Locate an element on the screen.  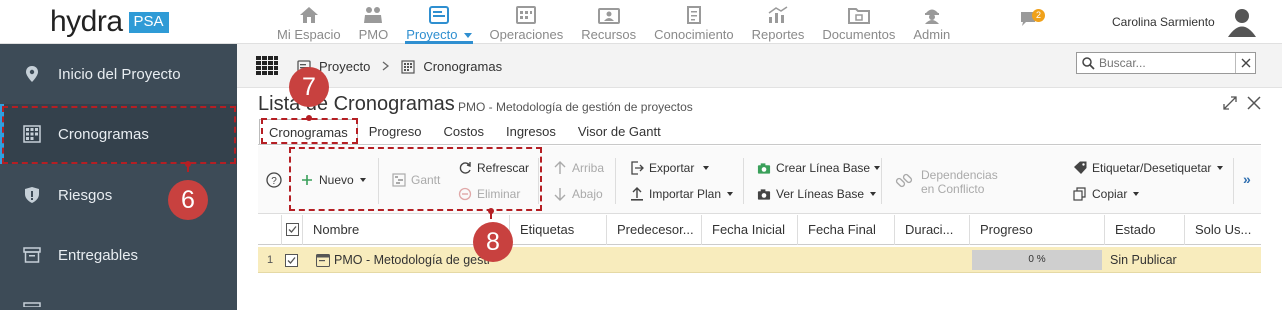
tab-ingresos: Ingresos is located at coordinates (531, 132).